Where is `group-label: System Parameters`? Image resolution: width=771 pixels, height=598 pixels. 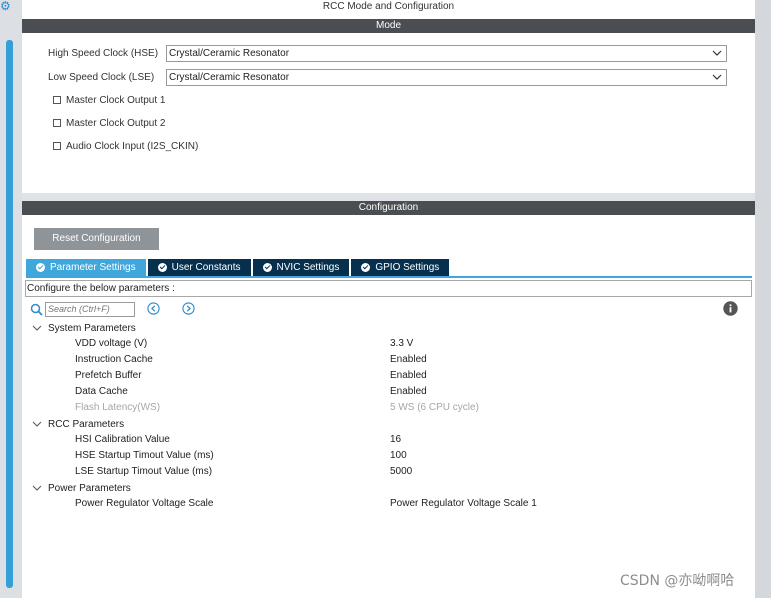 group-label: System Parameters is located at coordinates (92, 328).